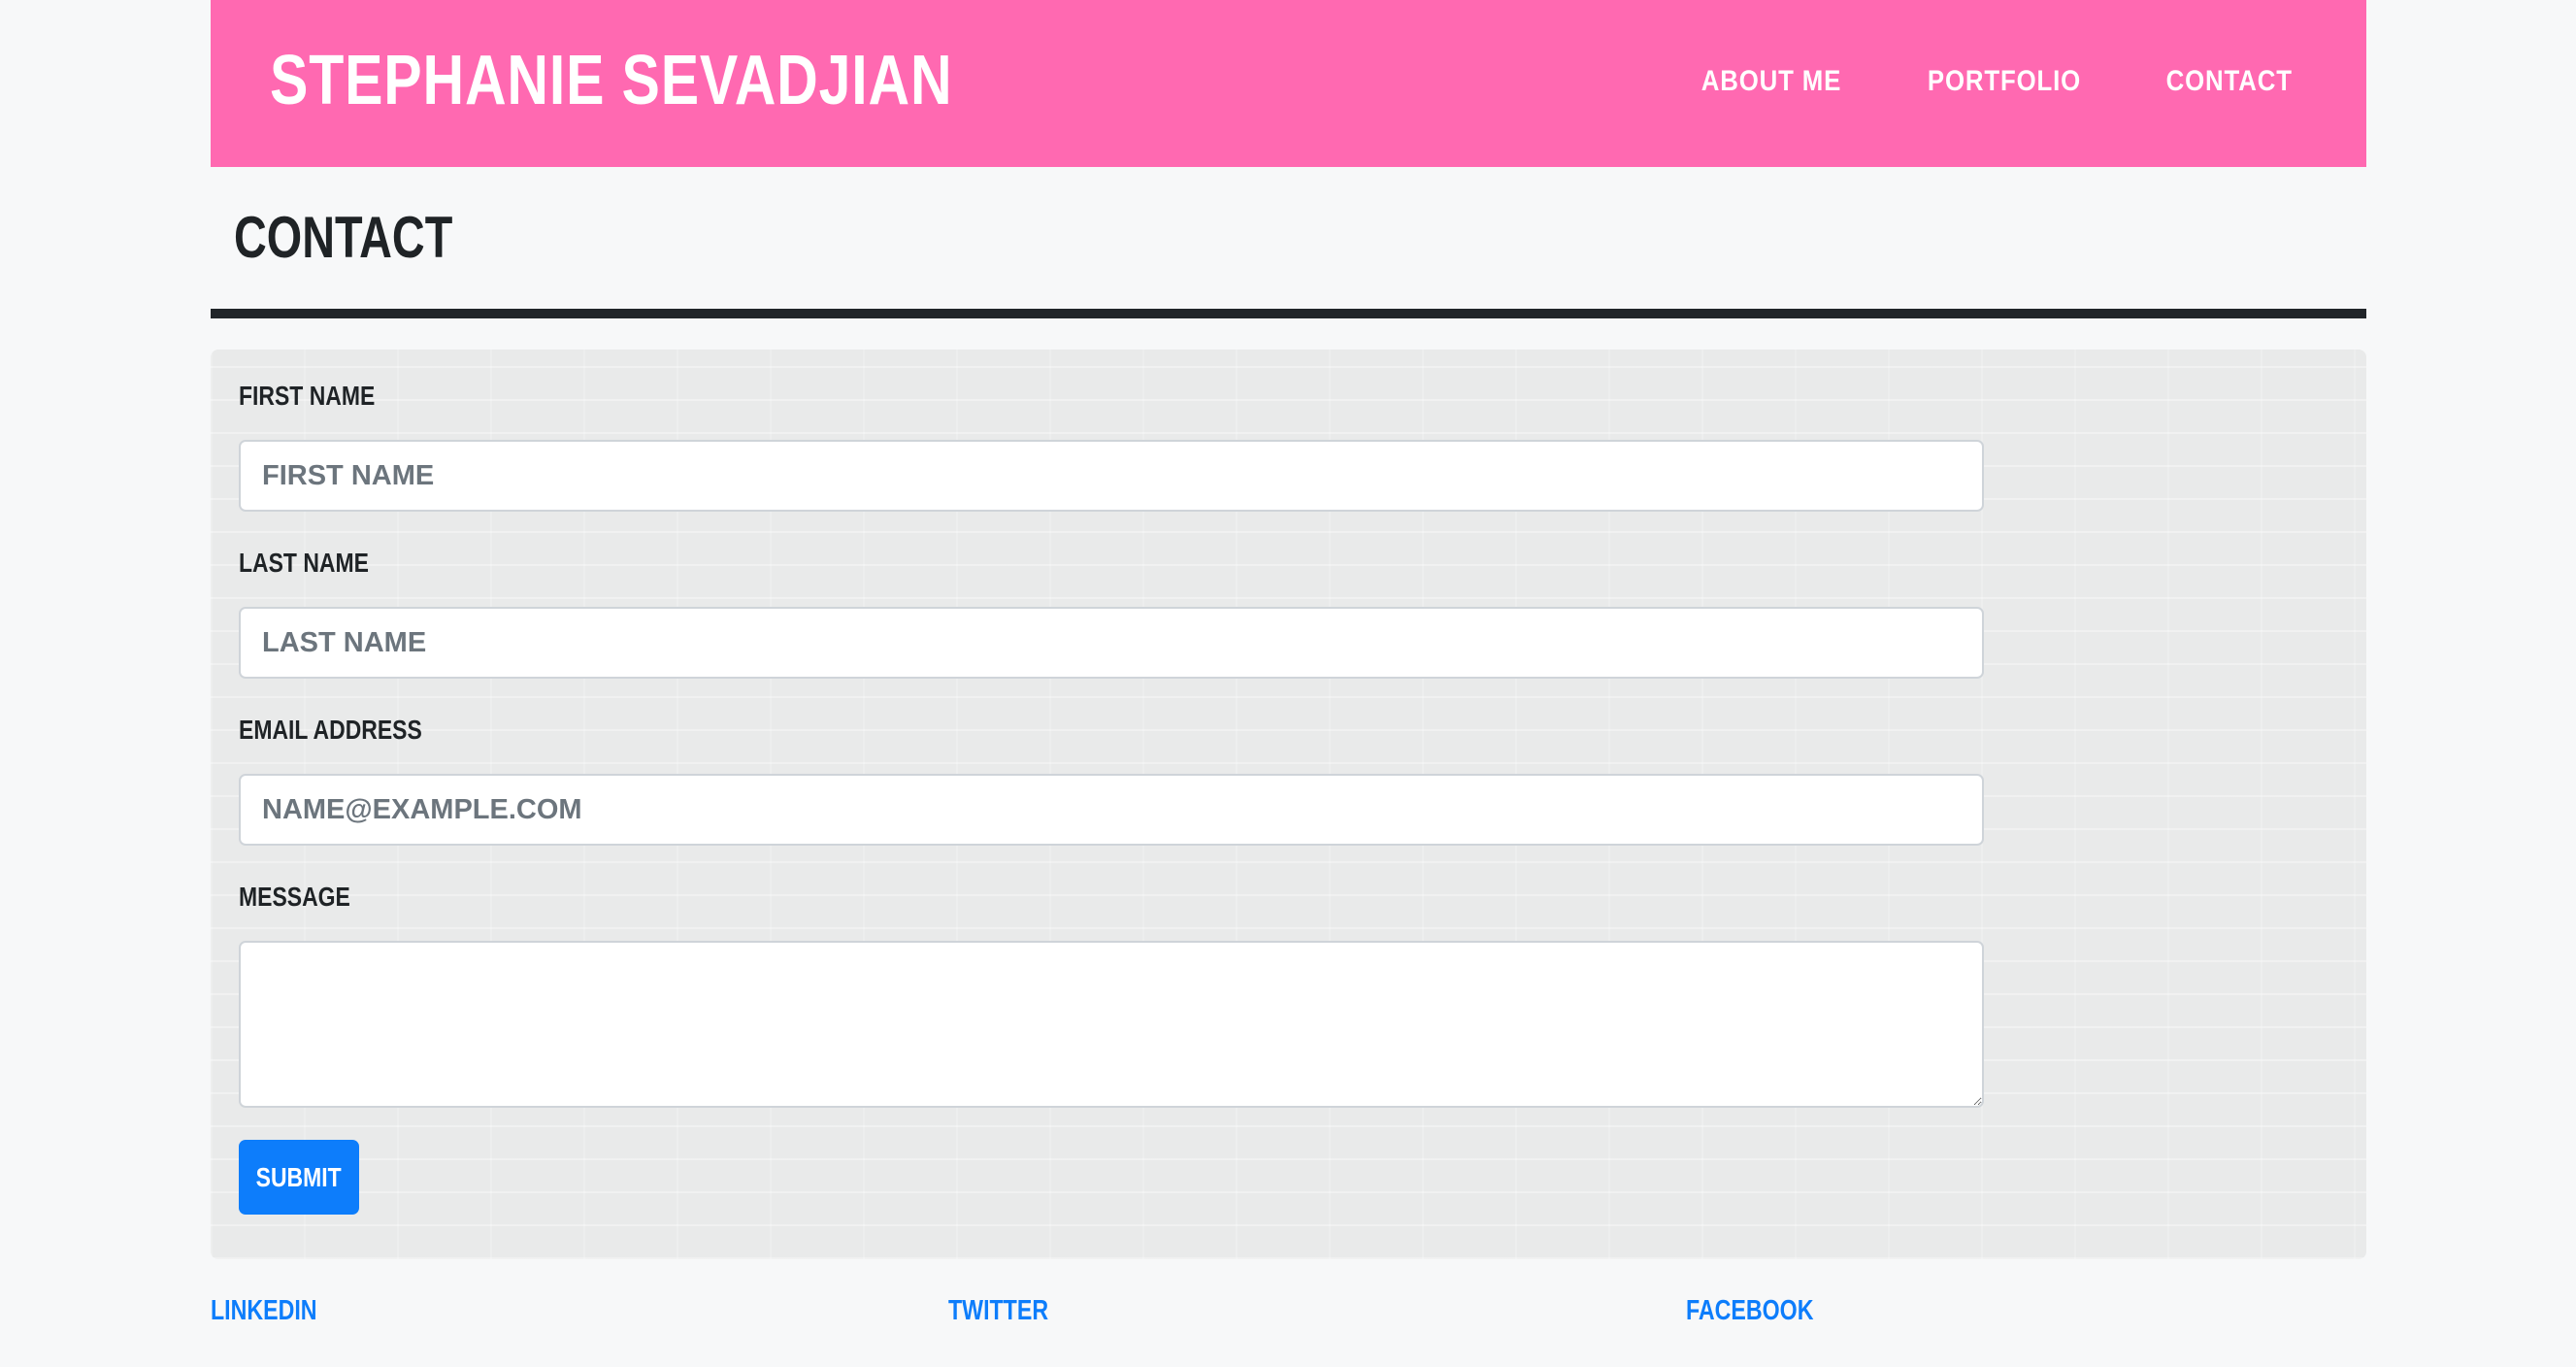 This screenshot has height=1367, width=2576. I want to click on nav-about-me: ABOUT ME, so click(1770, 81).